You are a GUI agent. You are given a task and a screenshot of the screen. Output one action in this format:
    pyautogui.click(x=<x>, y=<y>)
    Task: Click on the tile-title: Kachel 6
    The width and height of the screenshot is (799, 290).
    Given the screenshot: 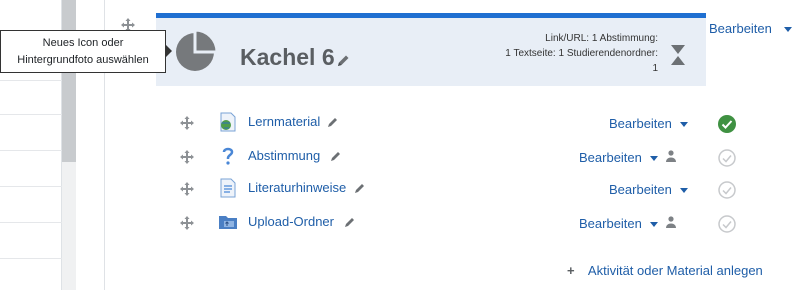 What is the action you would take?
    pyautogui.click(x=287, y=57)
    